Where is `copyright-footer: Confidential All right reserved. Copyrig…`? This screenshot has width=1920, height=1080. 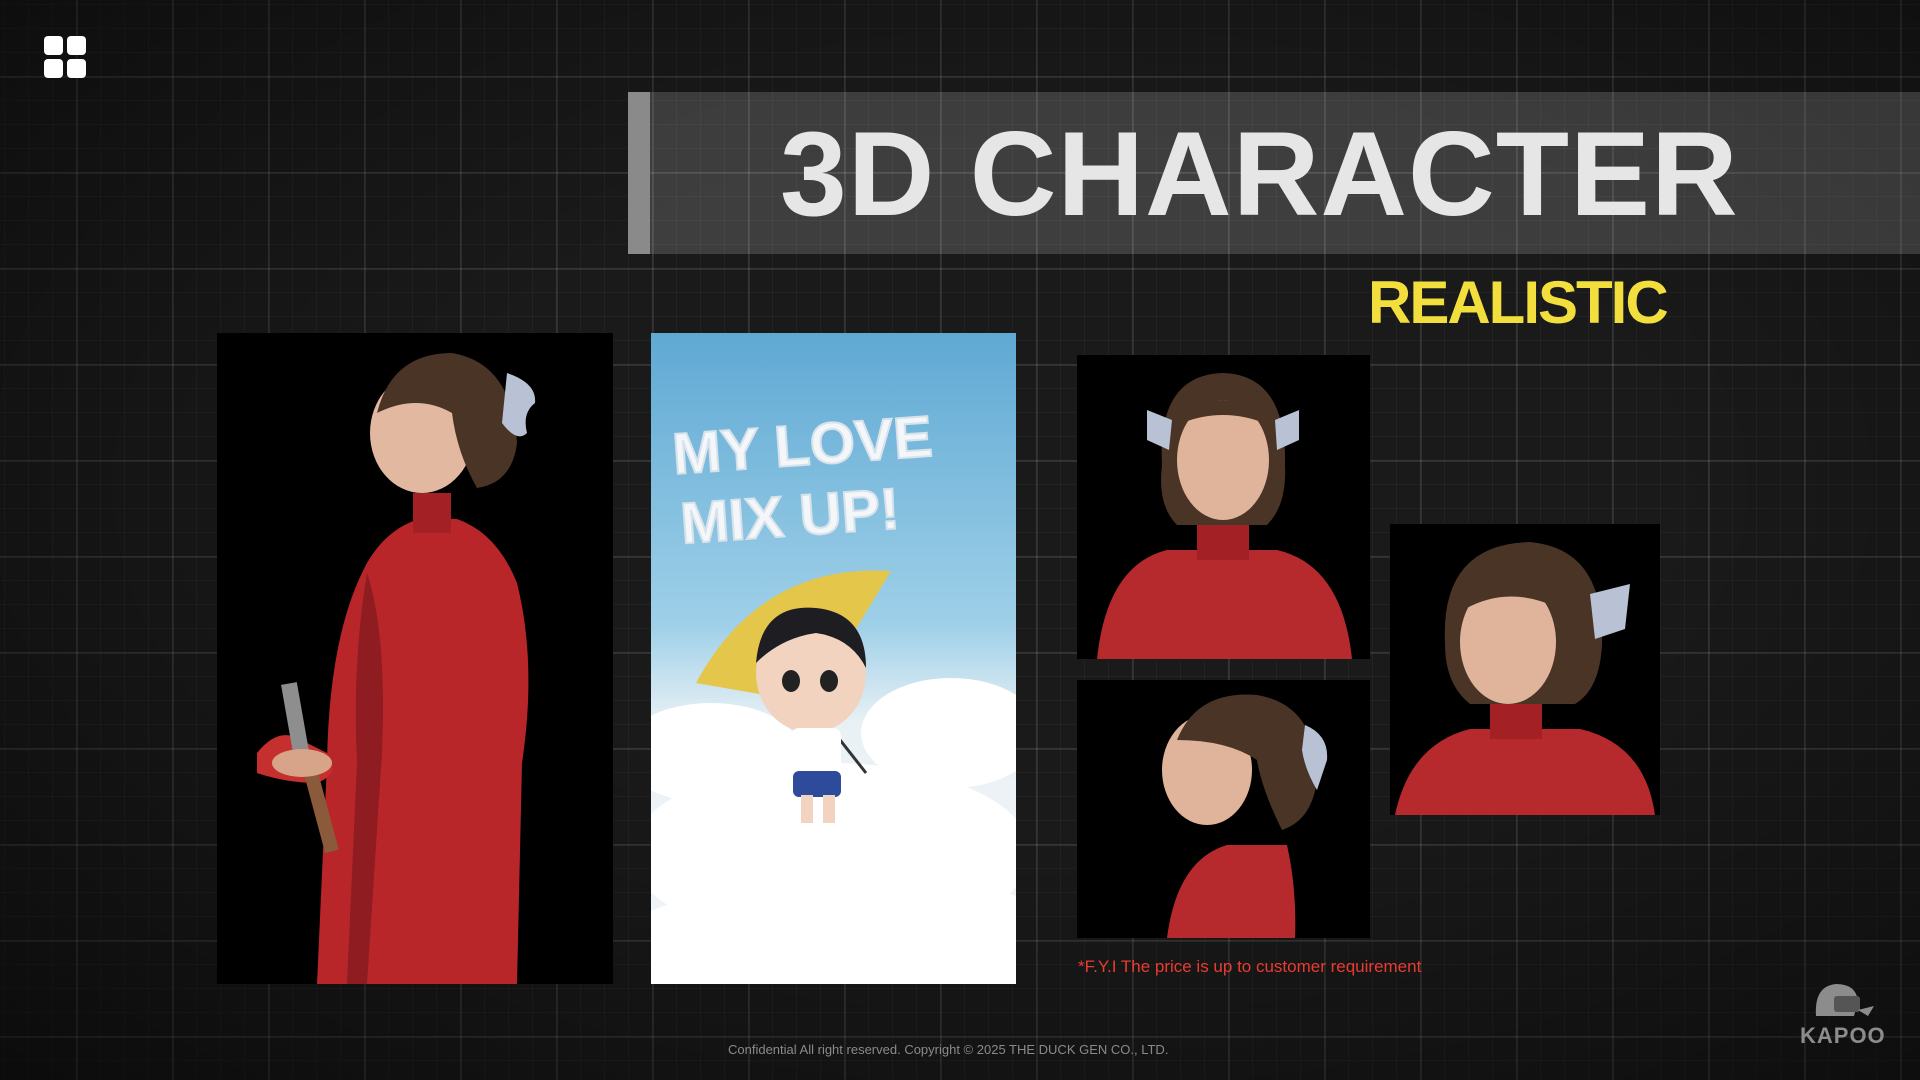
copyright-footer: Confidential All right reserved. Copyrig… is located at coordinates (948, 1049).